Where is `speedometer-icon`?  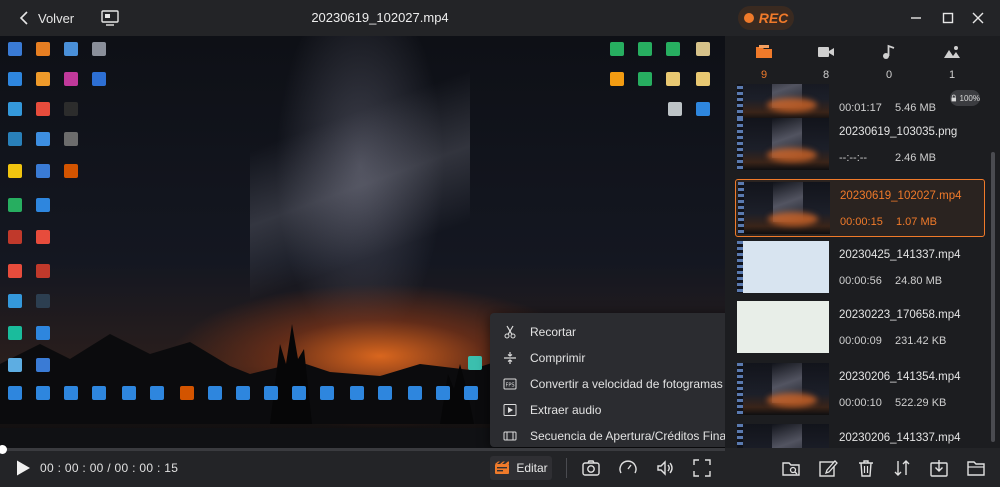 speedometer-icon is located at coordinates (628, 467).